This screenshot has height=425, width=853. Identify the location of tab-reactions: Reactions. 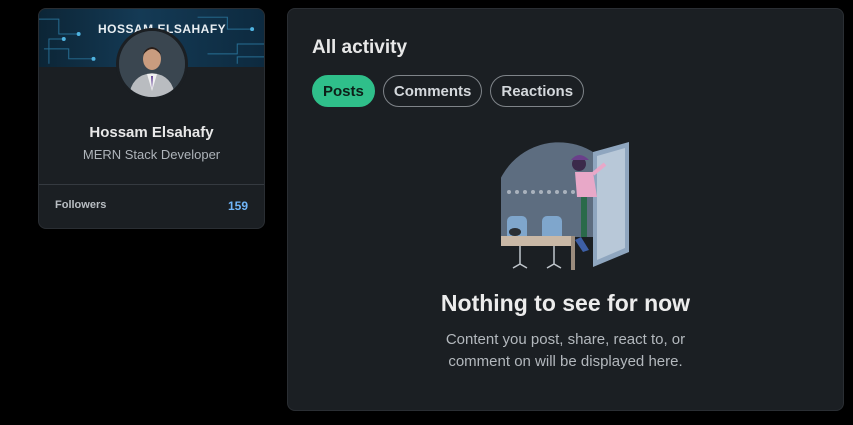
(537, 91).